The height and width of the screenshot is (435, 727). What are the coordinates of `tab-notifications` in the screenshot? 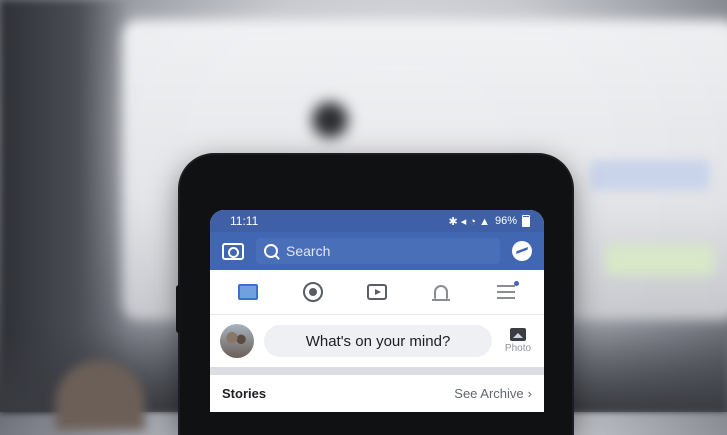 It's located at (441, 292).